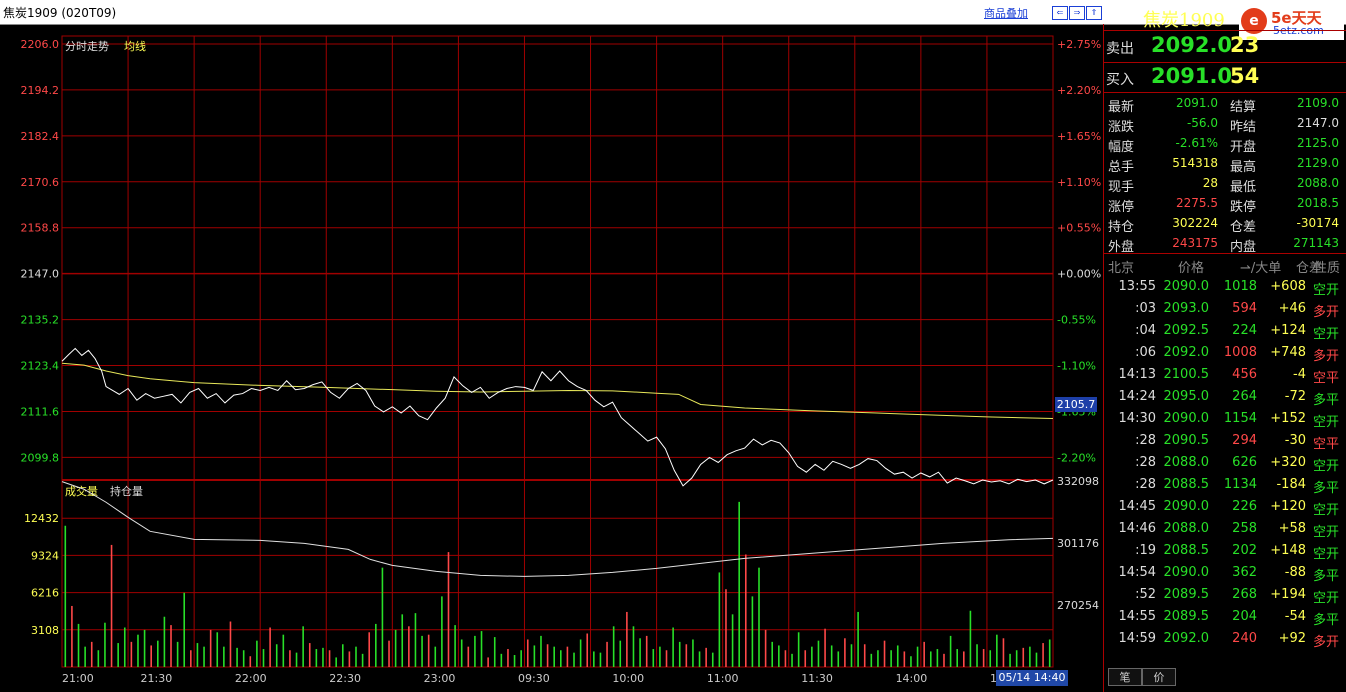  Describe the element at coordinates (1288, 462) in the screenshot. I see `tick-oi-change: +320` at that location.